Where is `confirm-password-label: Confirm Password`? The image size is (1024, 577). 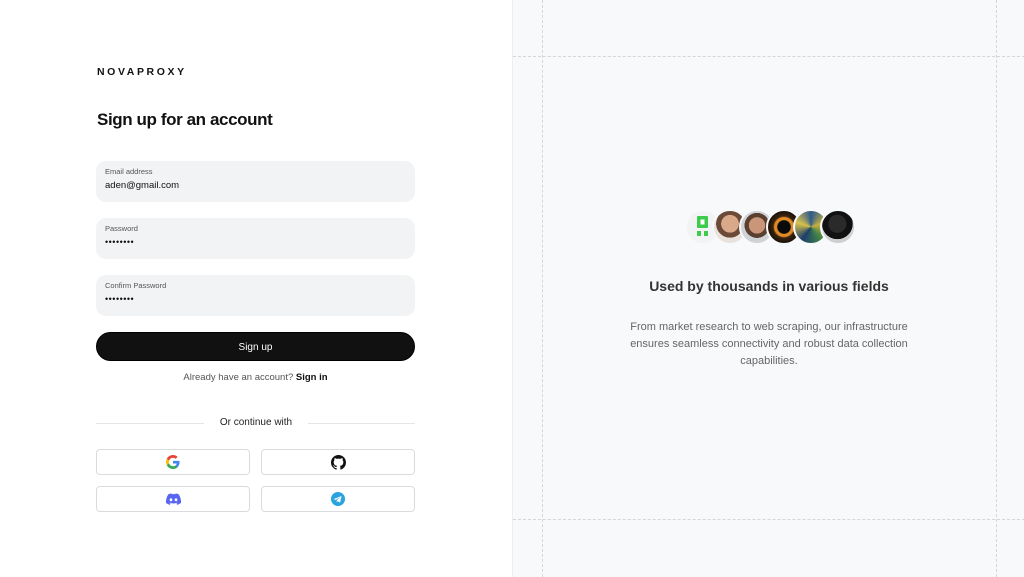 confirm-password-label: Confirm Password is located at coordinates (136, 285).